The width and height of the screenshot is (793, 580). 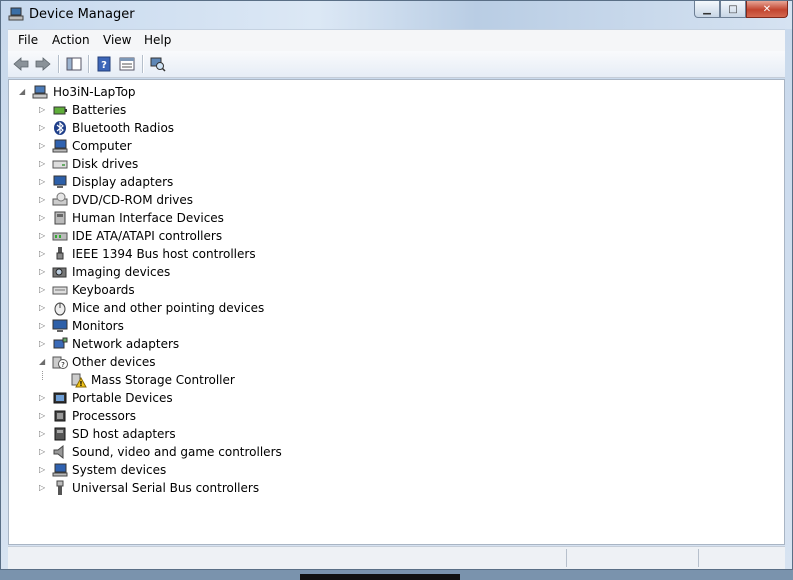 I want to click on tree-item-ieee-1394-bus-host-controllers: ▷ IEEE 1394 Bus host controllers, so click(x=396, y=254).